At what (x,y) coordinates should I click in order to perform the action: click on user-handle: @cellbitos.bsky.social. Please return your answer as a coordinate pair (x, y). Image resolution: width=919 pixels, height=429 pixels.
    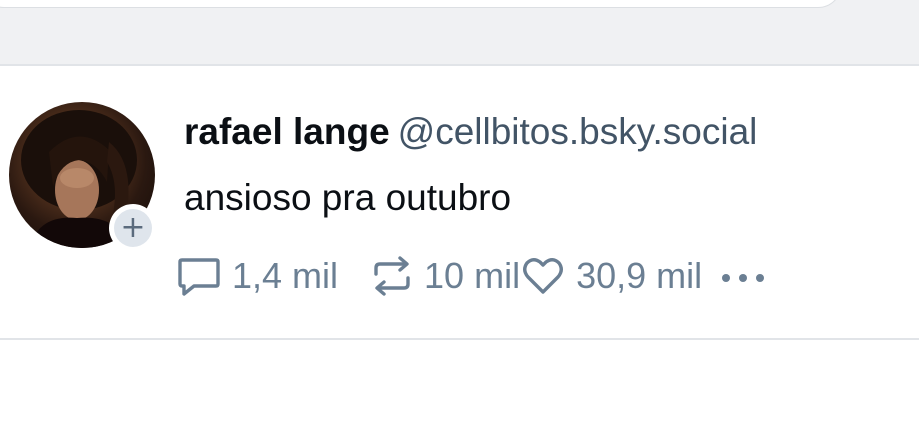
    Looking at the image, I should click on (578, 131).